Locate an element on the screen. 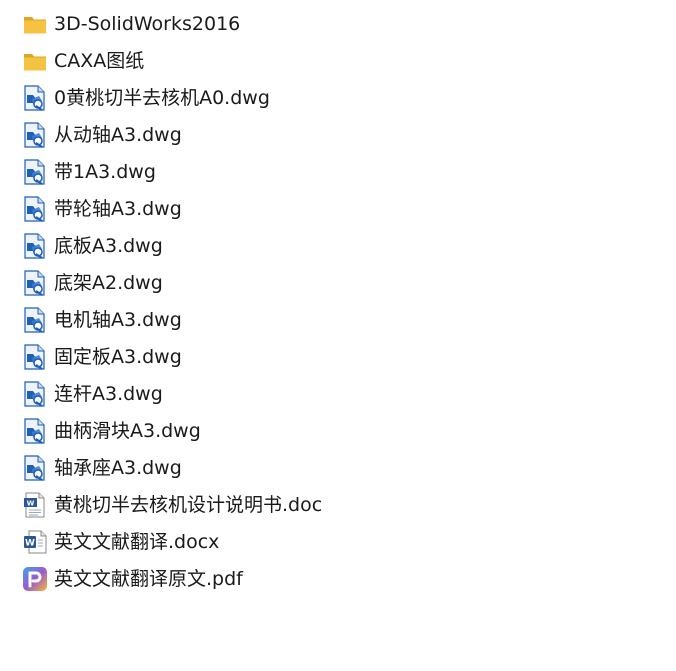 The image size is (676, 671). file-name: 从动轴A3.dwg is located at coordinates (118, 135).